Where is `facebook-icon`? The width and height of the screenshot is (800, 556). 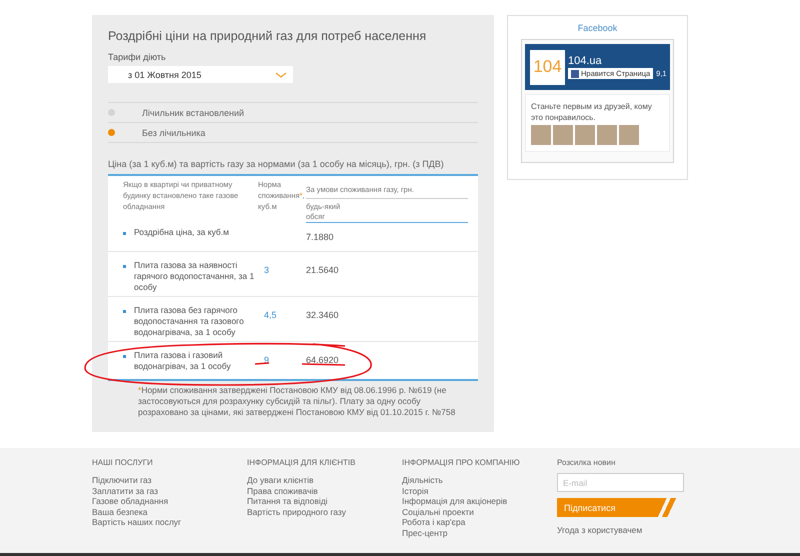 facebook-icon is located at coordinates (575, 74).